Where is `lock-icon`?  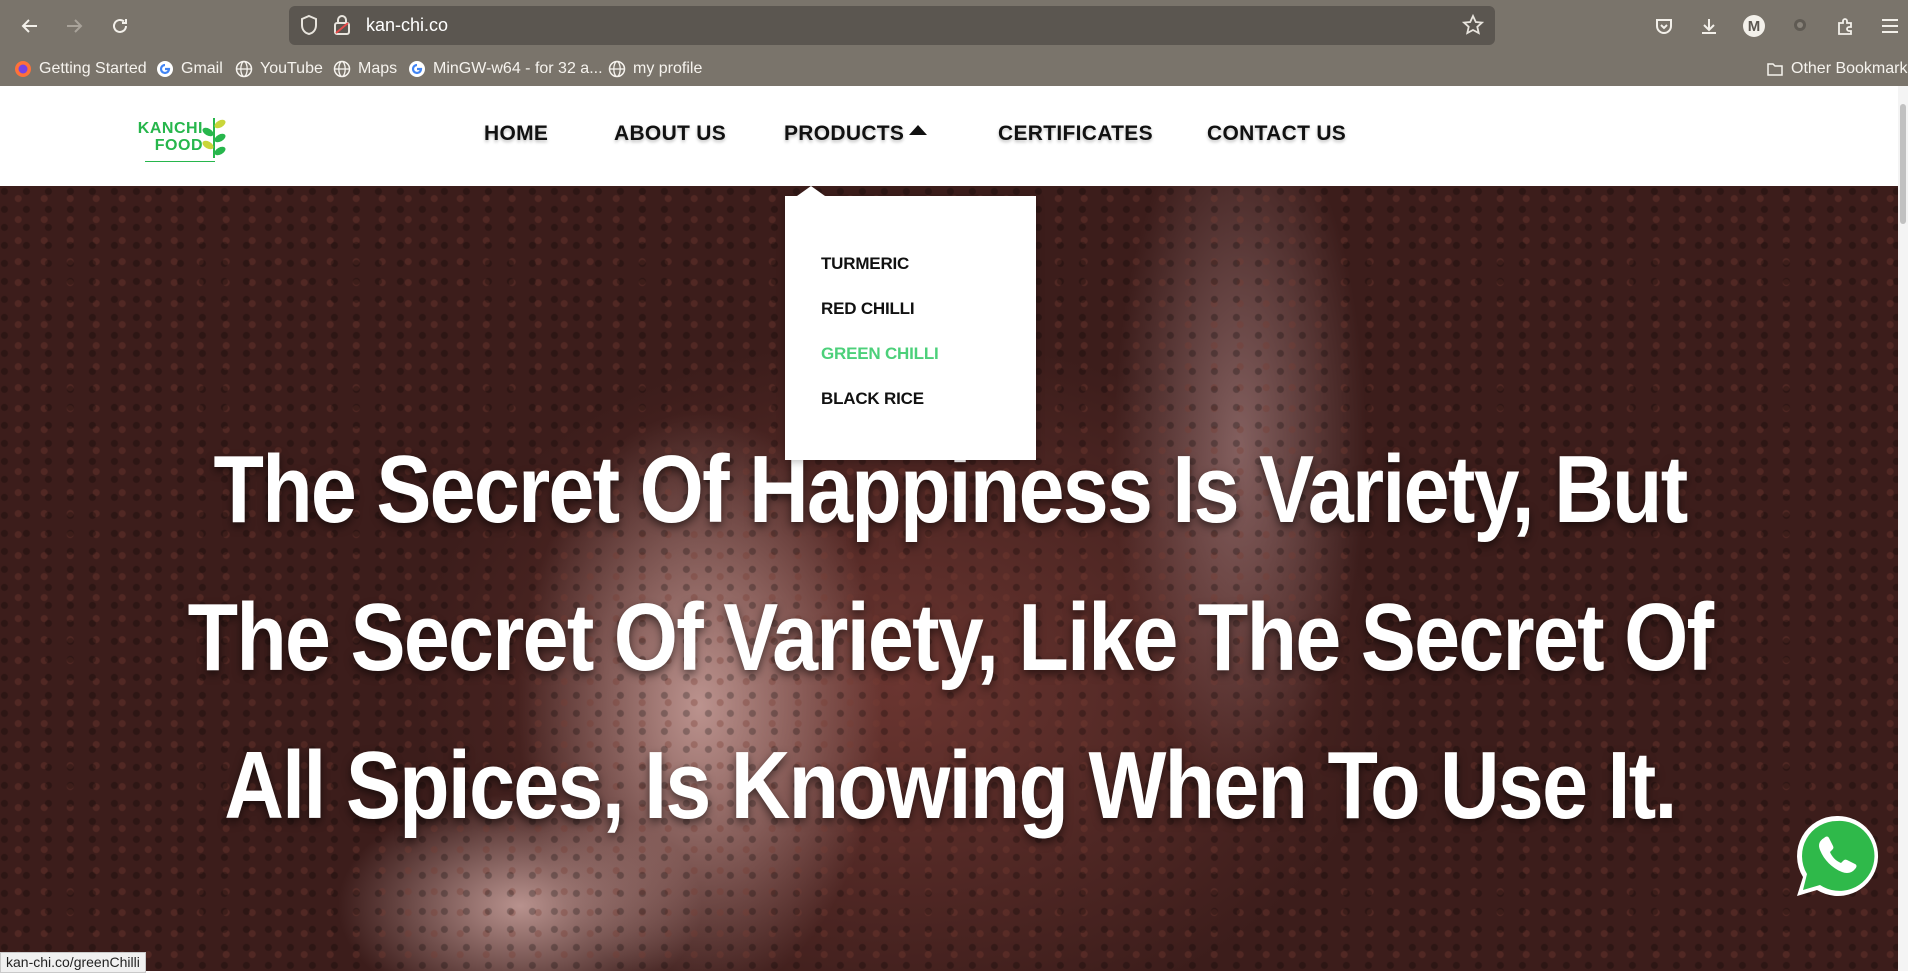 lock-icon is located at coordinates (344, 25).